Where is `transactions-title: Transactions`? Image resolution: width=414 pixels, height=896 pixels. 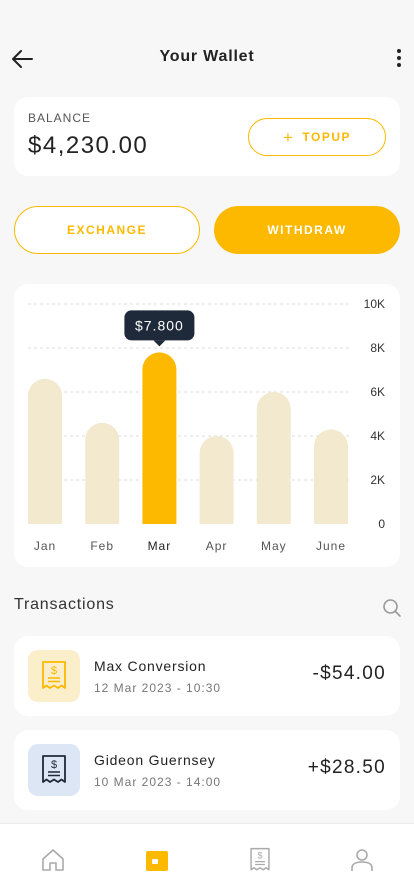 transactions-title: Transactions is located at coordinates (64, 604).